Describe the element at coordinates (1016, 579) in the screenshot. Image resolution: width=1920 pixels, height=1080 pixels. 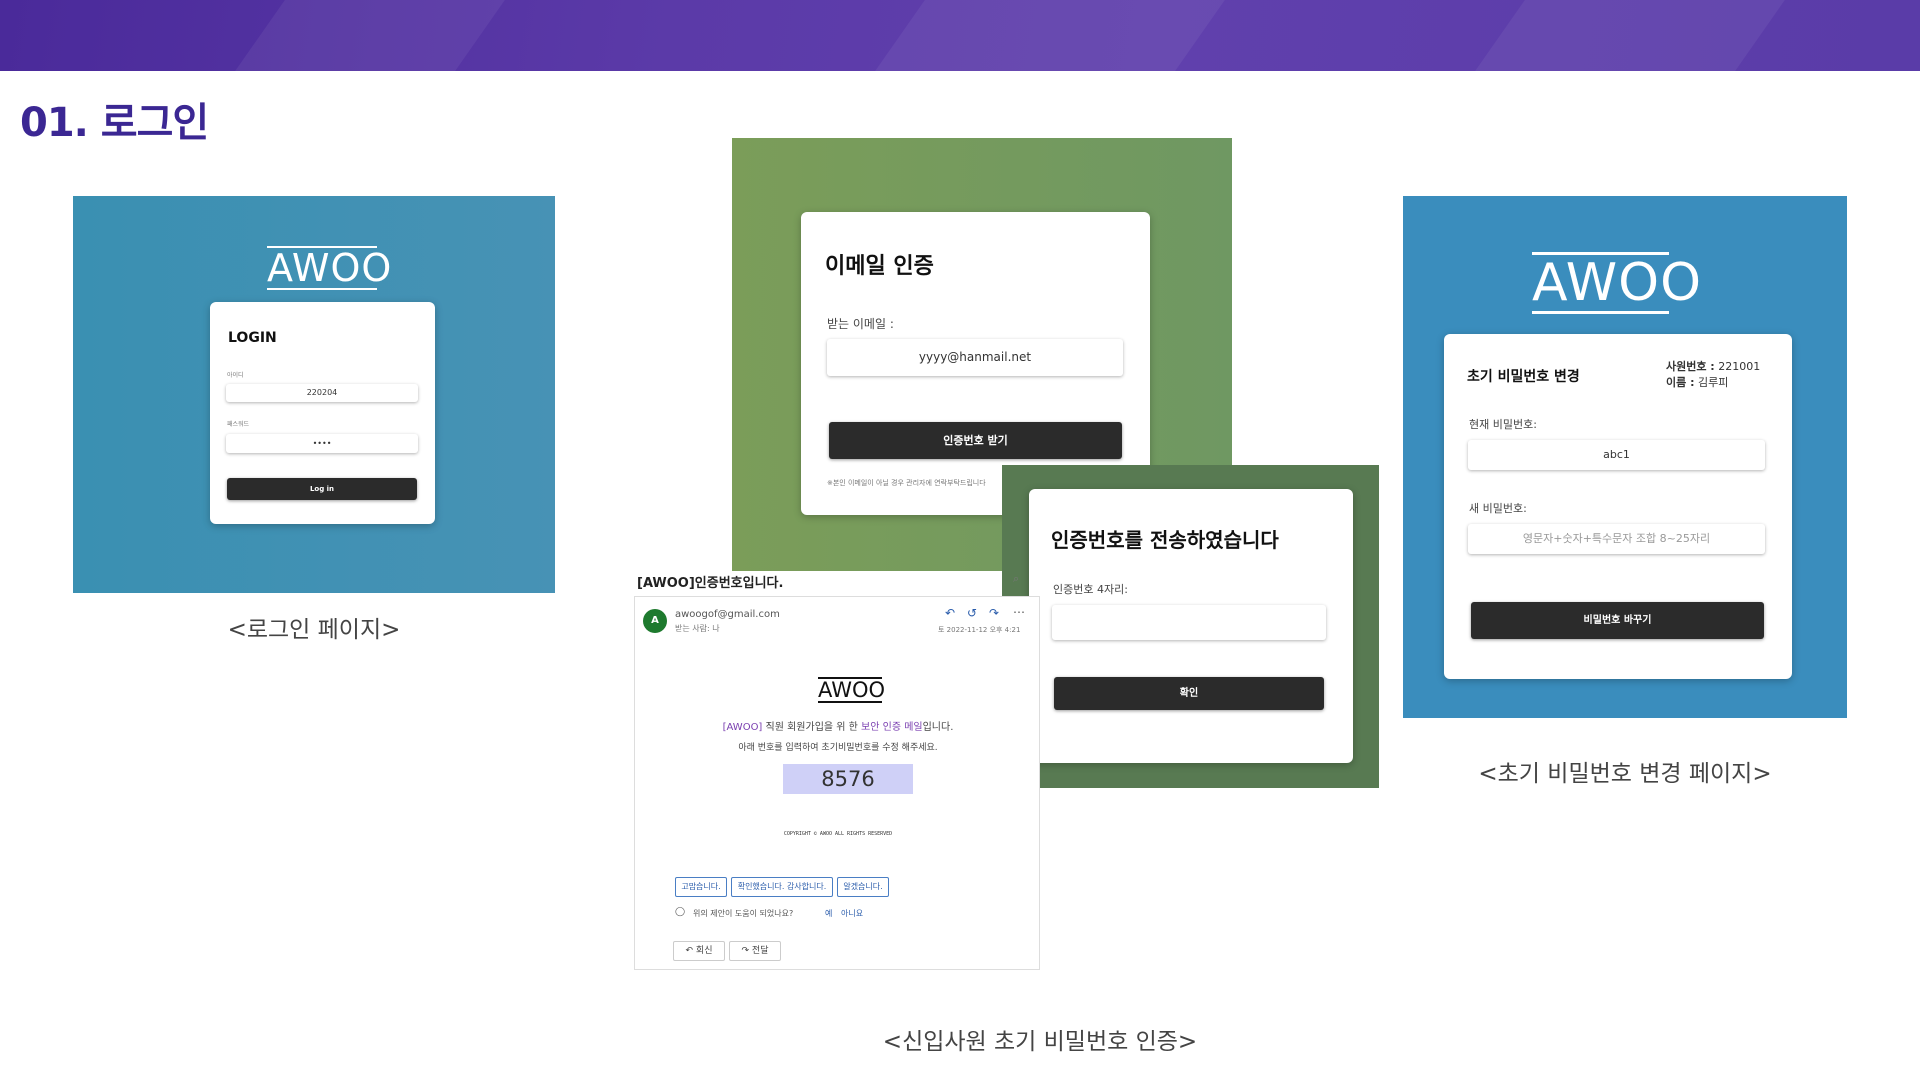
I see `zoom-icon: ⌕` at that location.